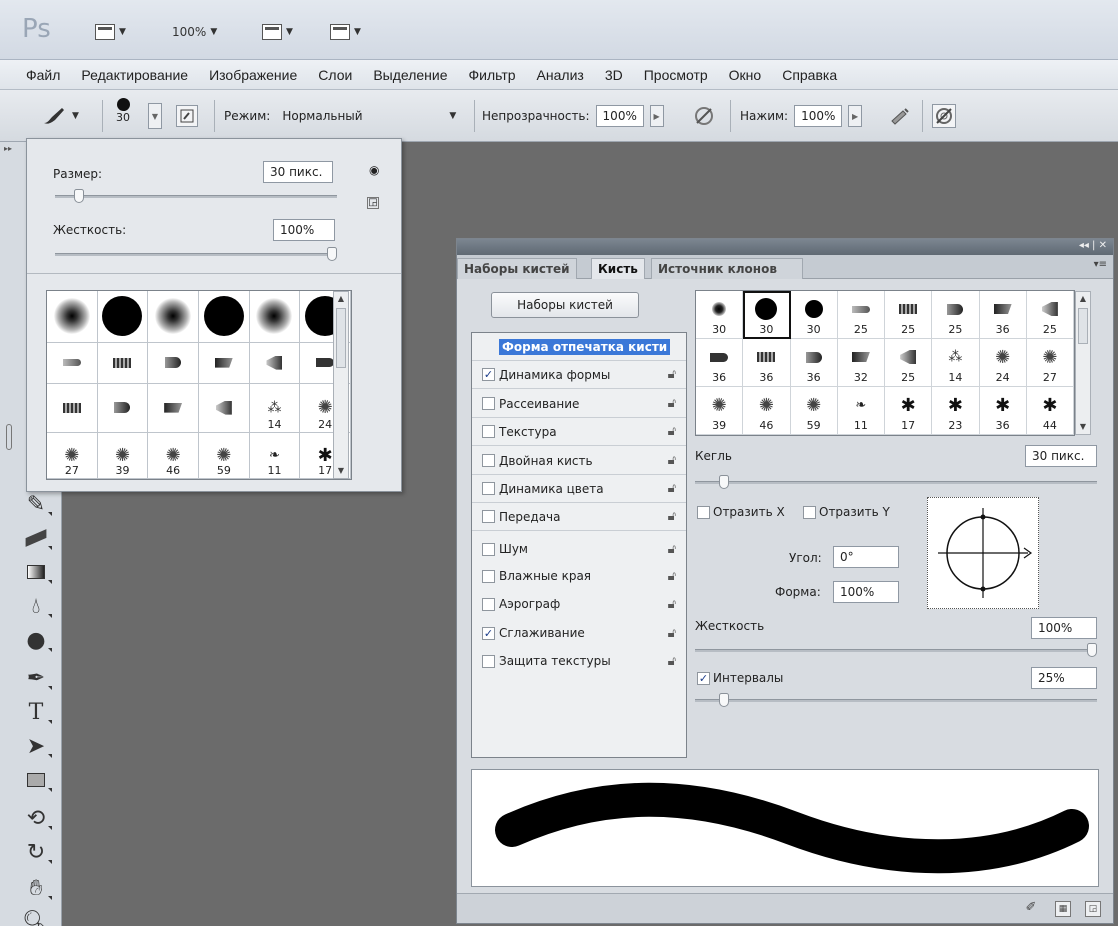  Describe the element at coordinates (110, 32) in the screenshot. I see `launch-bridge-button: ▼` at that location.